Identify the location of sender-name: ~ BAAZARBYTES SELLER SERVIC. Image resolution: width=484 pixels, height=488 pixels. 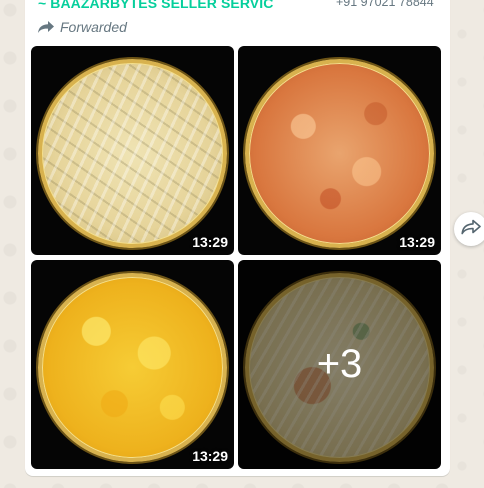
(163, 5).